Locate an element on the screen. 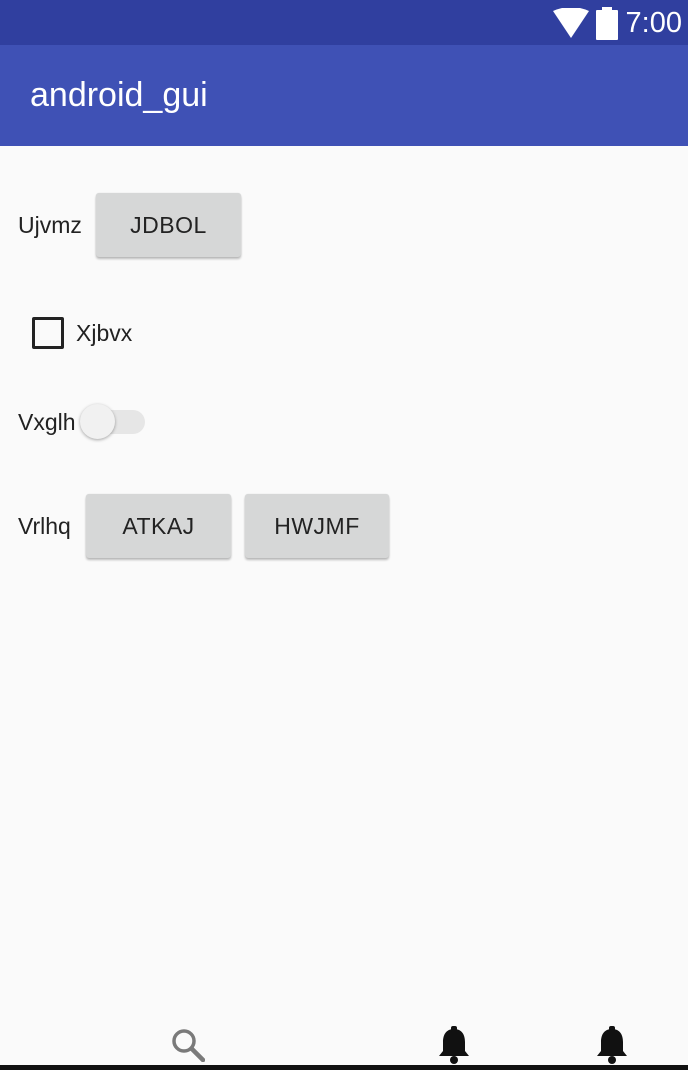 This screenshot has height=1070, width=688. status-bar: 7:00 is located at coordinates (344, 22).